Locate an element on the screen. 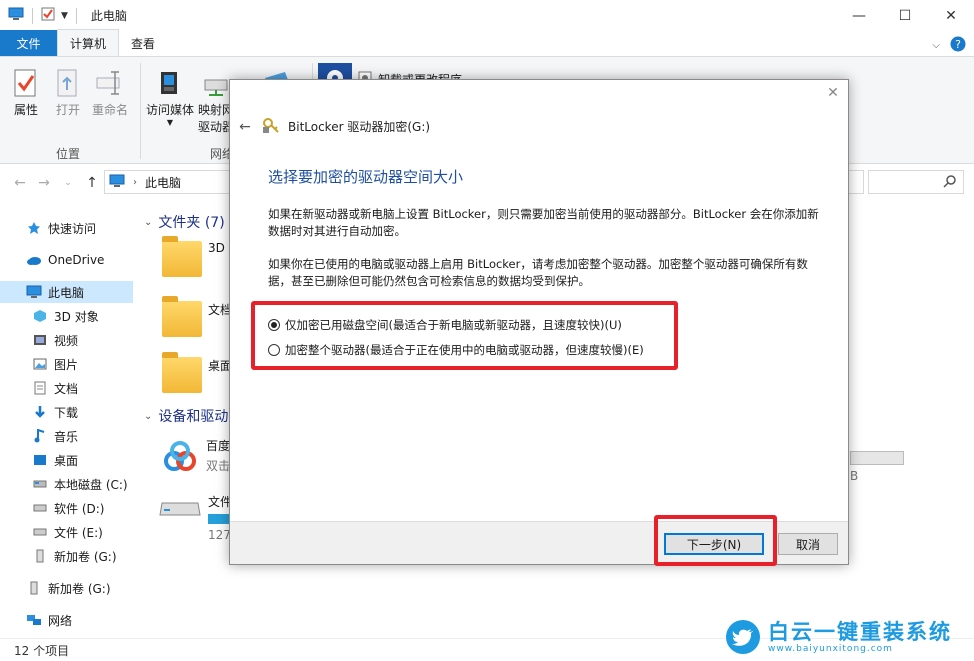  forward-arrow-icon: → is located at coordinates (44, 183).